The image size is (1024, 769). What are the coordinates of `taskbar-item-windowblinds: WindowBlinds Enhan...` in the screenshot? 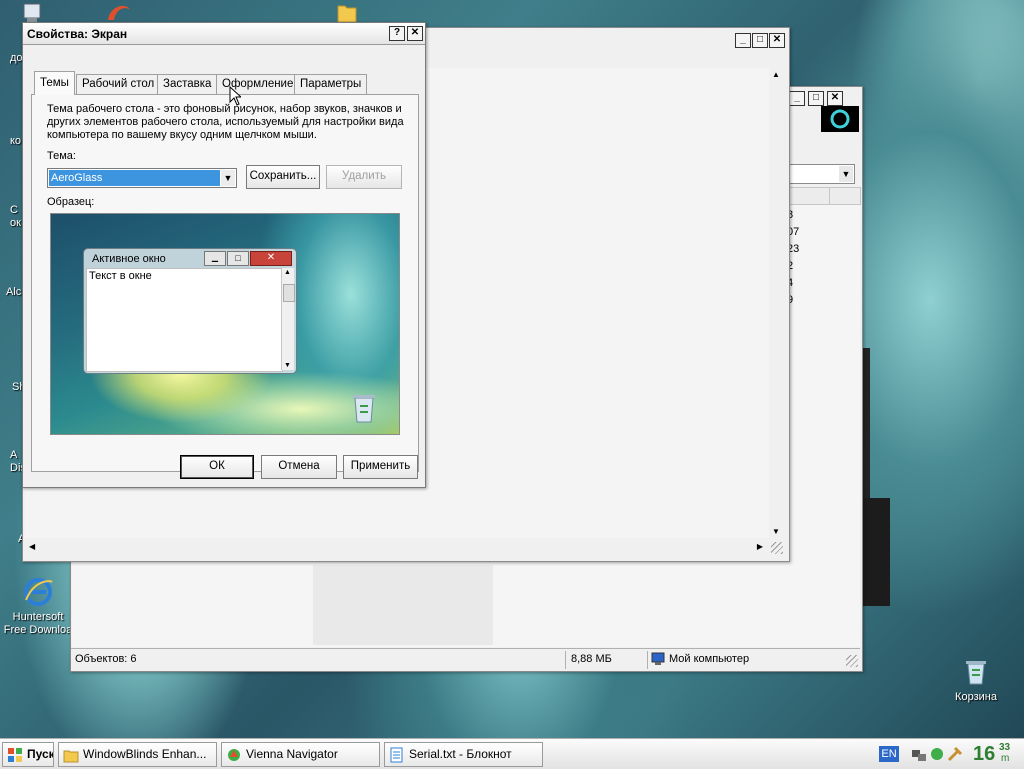 It's located at (137, 754).